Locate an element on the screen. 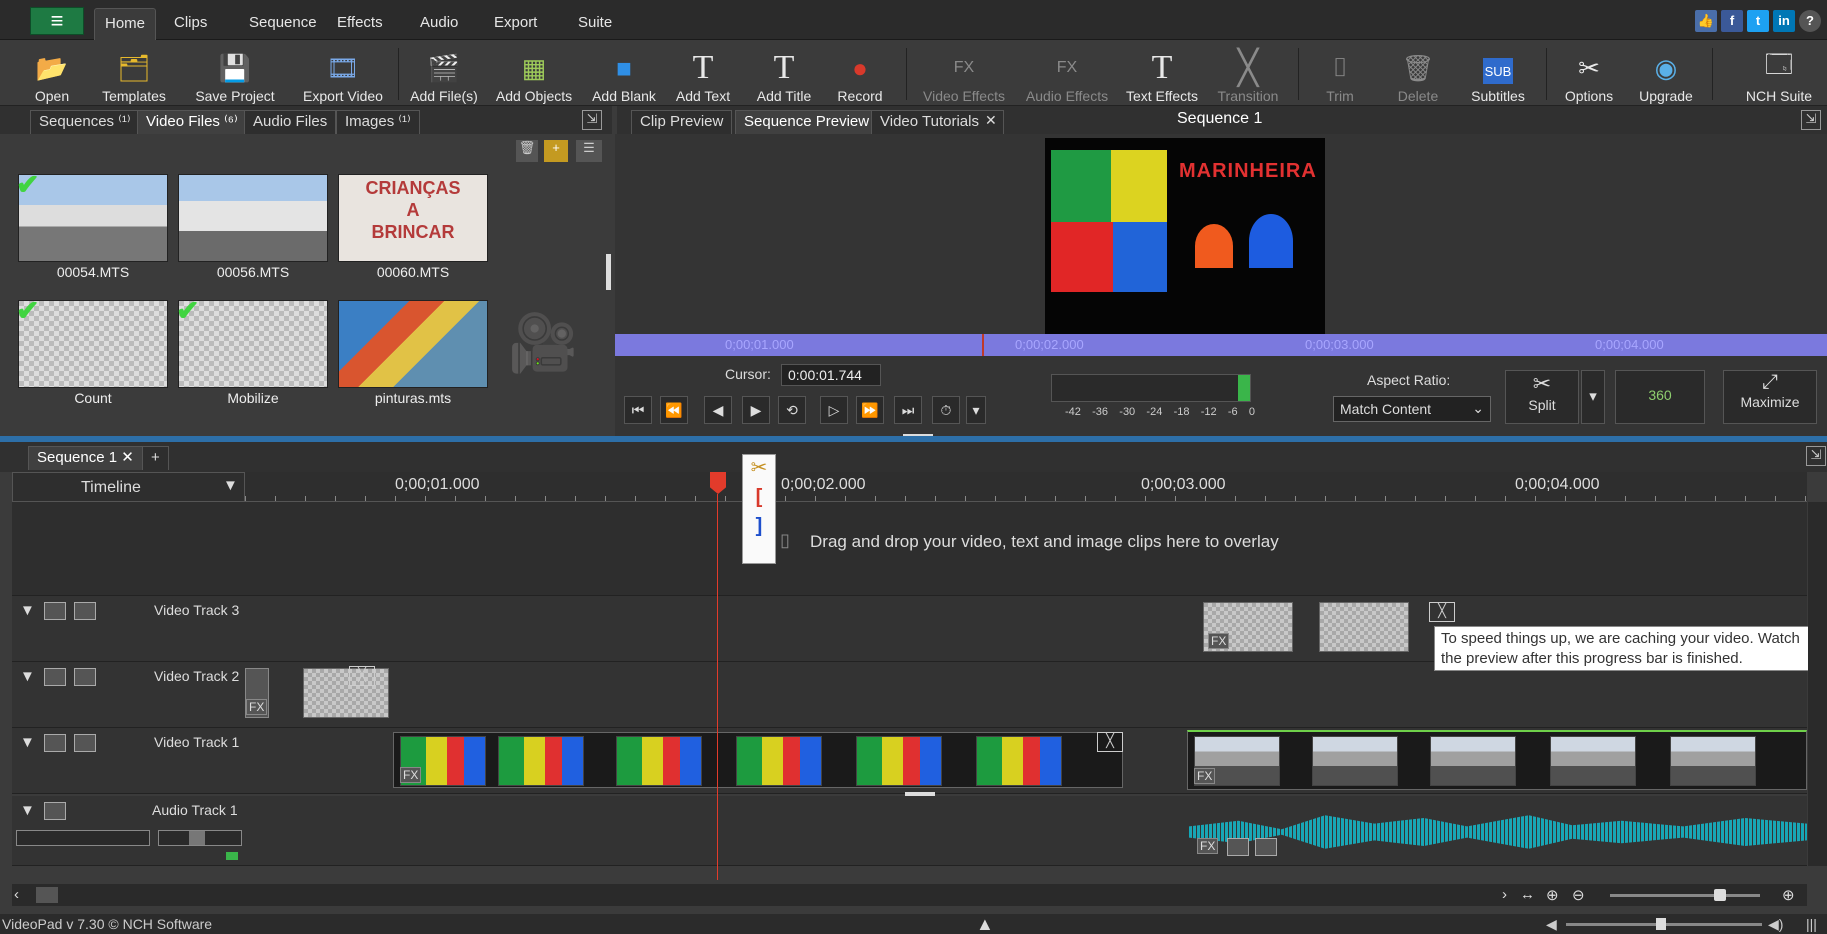  volume-slider is located at coordinates (83, 838).